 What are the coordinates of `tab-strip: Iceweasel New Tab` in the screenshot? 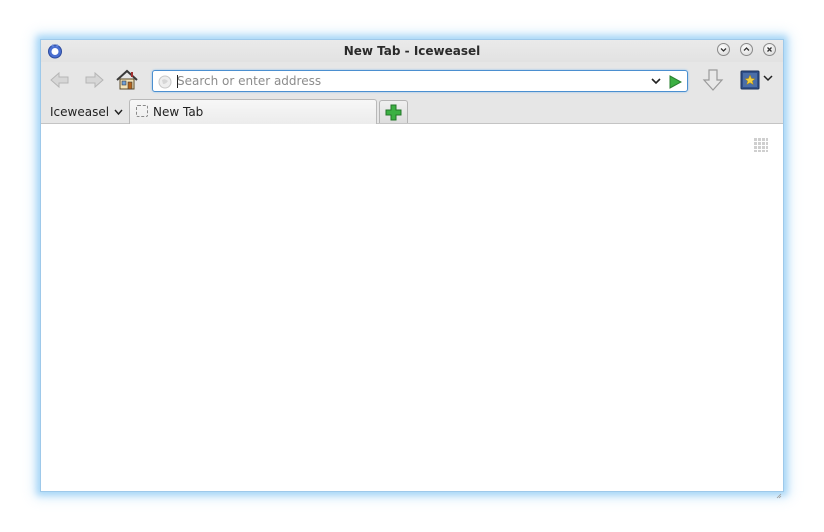 It's located at (412, 110).